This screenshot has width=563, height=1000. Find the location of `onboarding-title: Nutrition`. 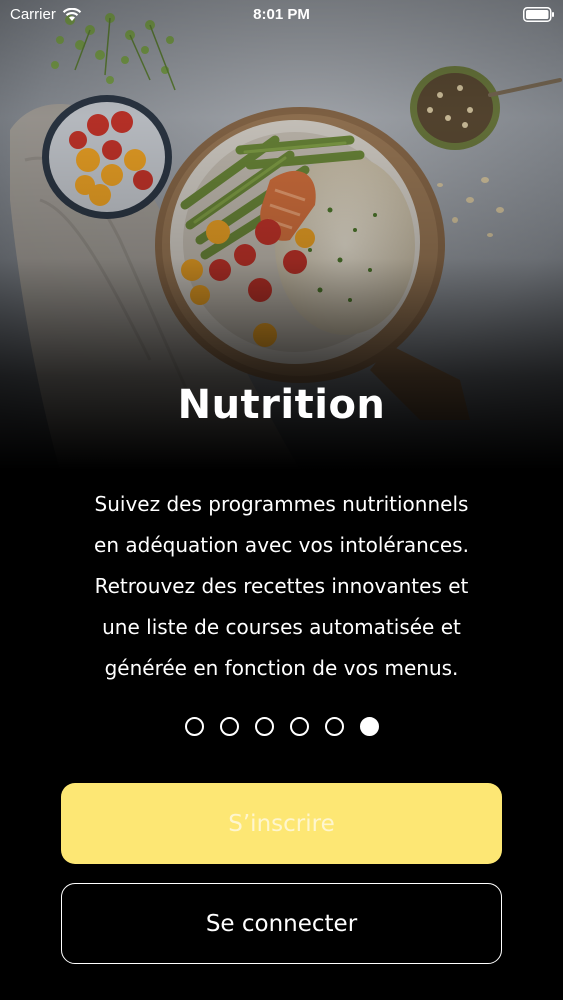

onboarding-title: Nutrition is located at coordinates (281, 405).